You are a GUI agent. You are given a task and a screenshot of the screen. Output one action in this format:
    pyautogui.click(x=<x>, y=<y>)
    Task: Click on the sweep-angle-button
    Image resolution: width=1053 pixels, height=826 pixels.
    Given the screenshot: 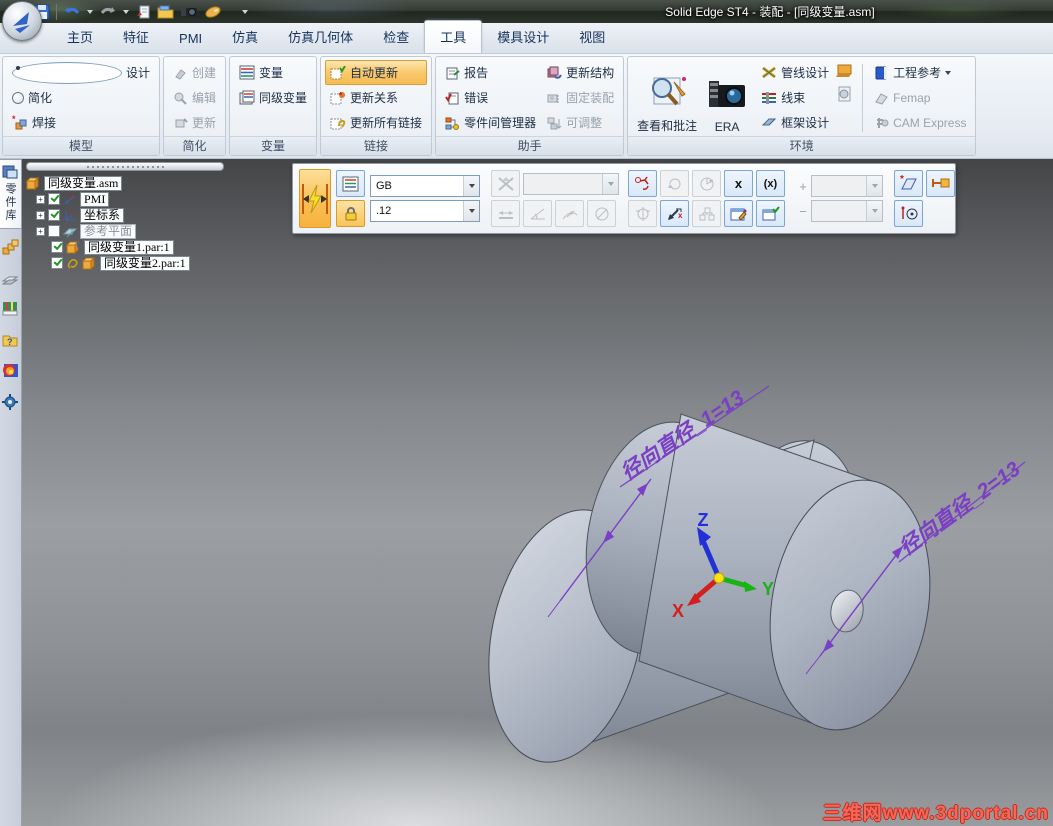 What is the action you would take?
    pyautogui.click(x=706, y=183)
    